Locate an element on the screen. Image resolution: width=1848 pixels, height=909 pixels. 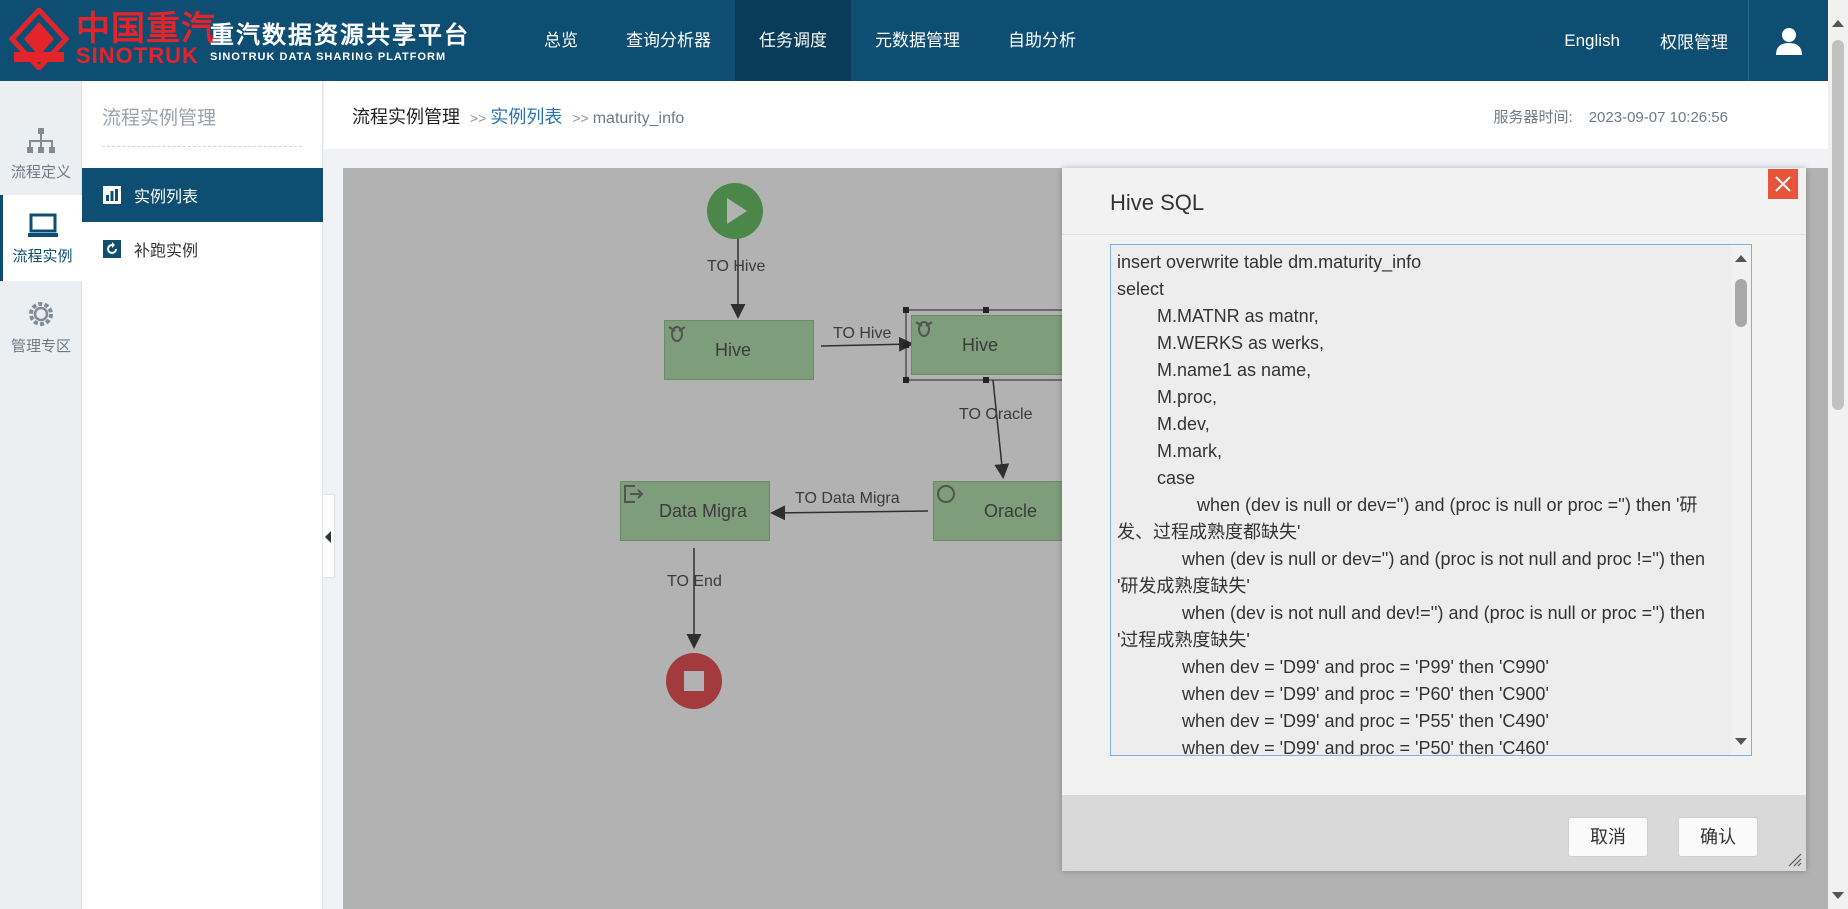
rail-item-label: 管理专区 is located at coordinates (40, 346).